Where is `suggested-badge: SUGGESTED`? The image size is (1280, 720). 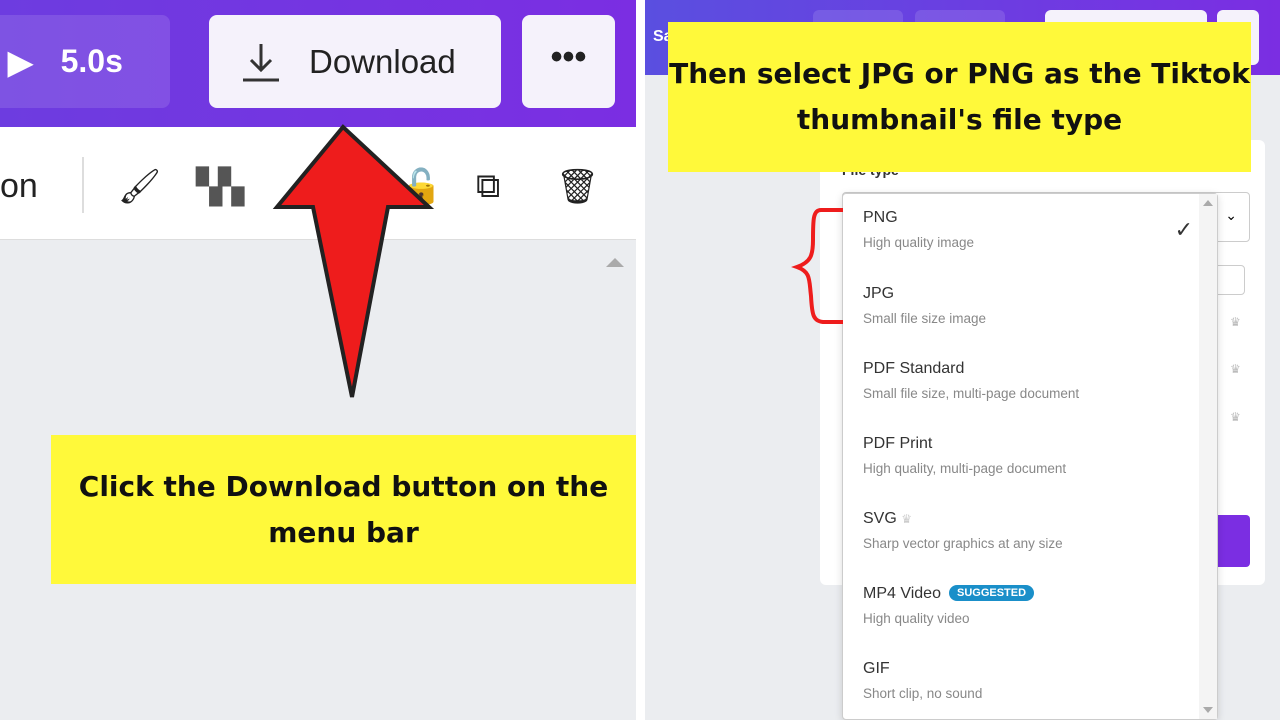 suggested-badge: SUGGESTED is located at coordinates (991, 593).